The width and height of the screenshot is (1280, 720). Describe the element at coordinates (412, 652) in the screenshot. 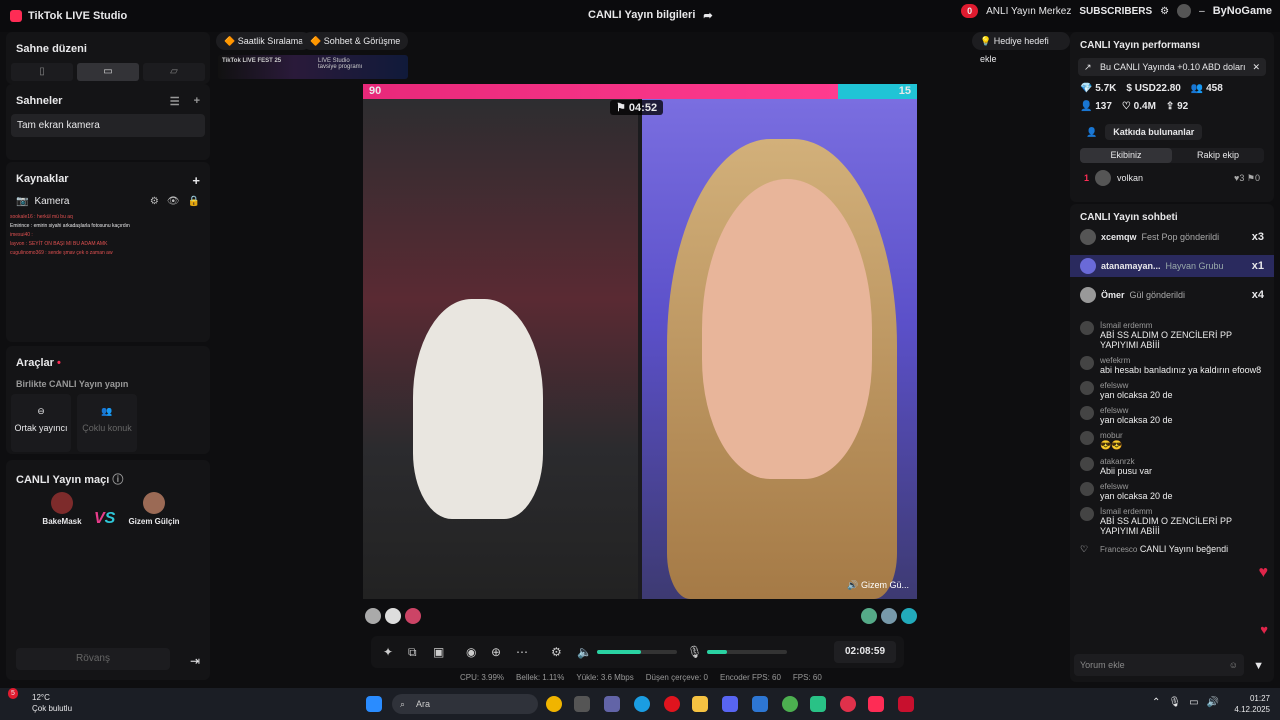

I see `effects-icon: ⧉` at that location.